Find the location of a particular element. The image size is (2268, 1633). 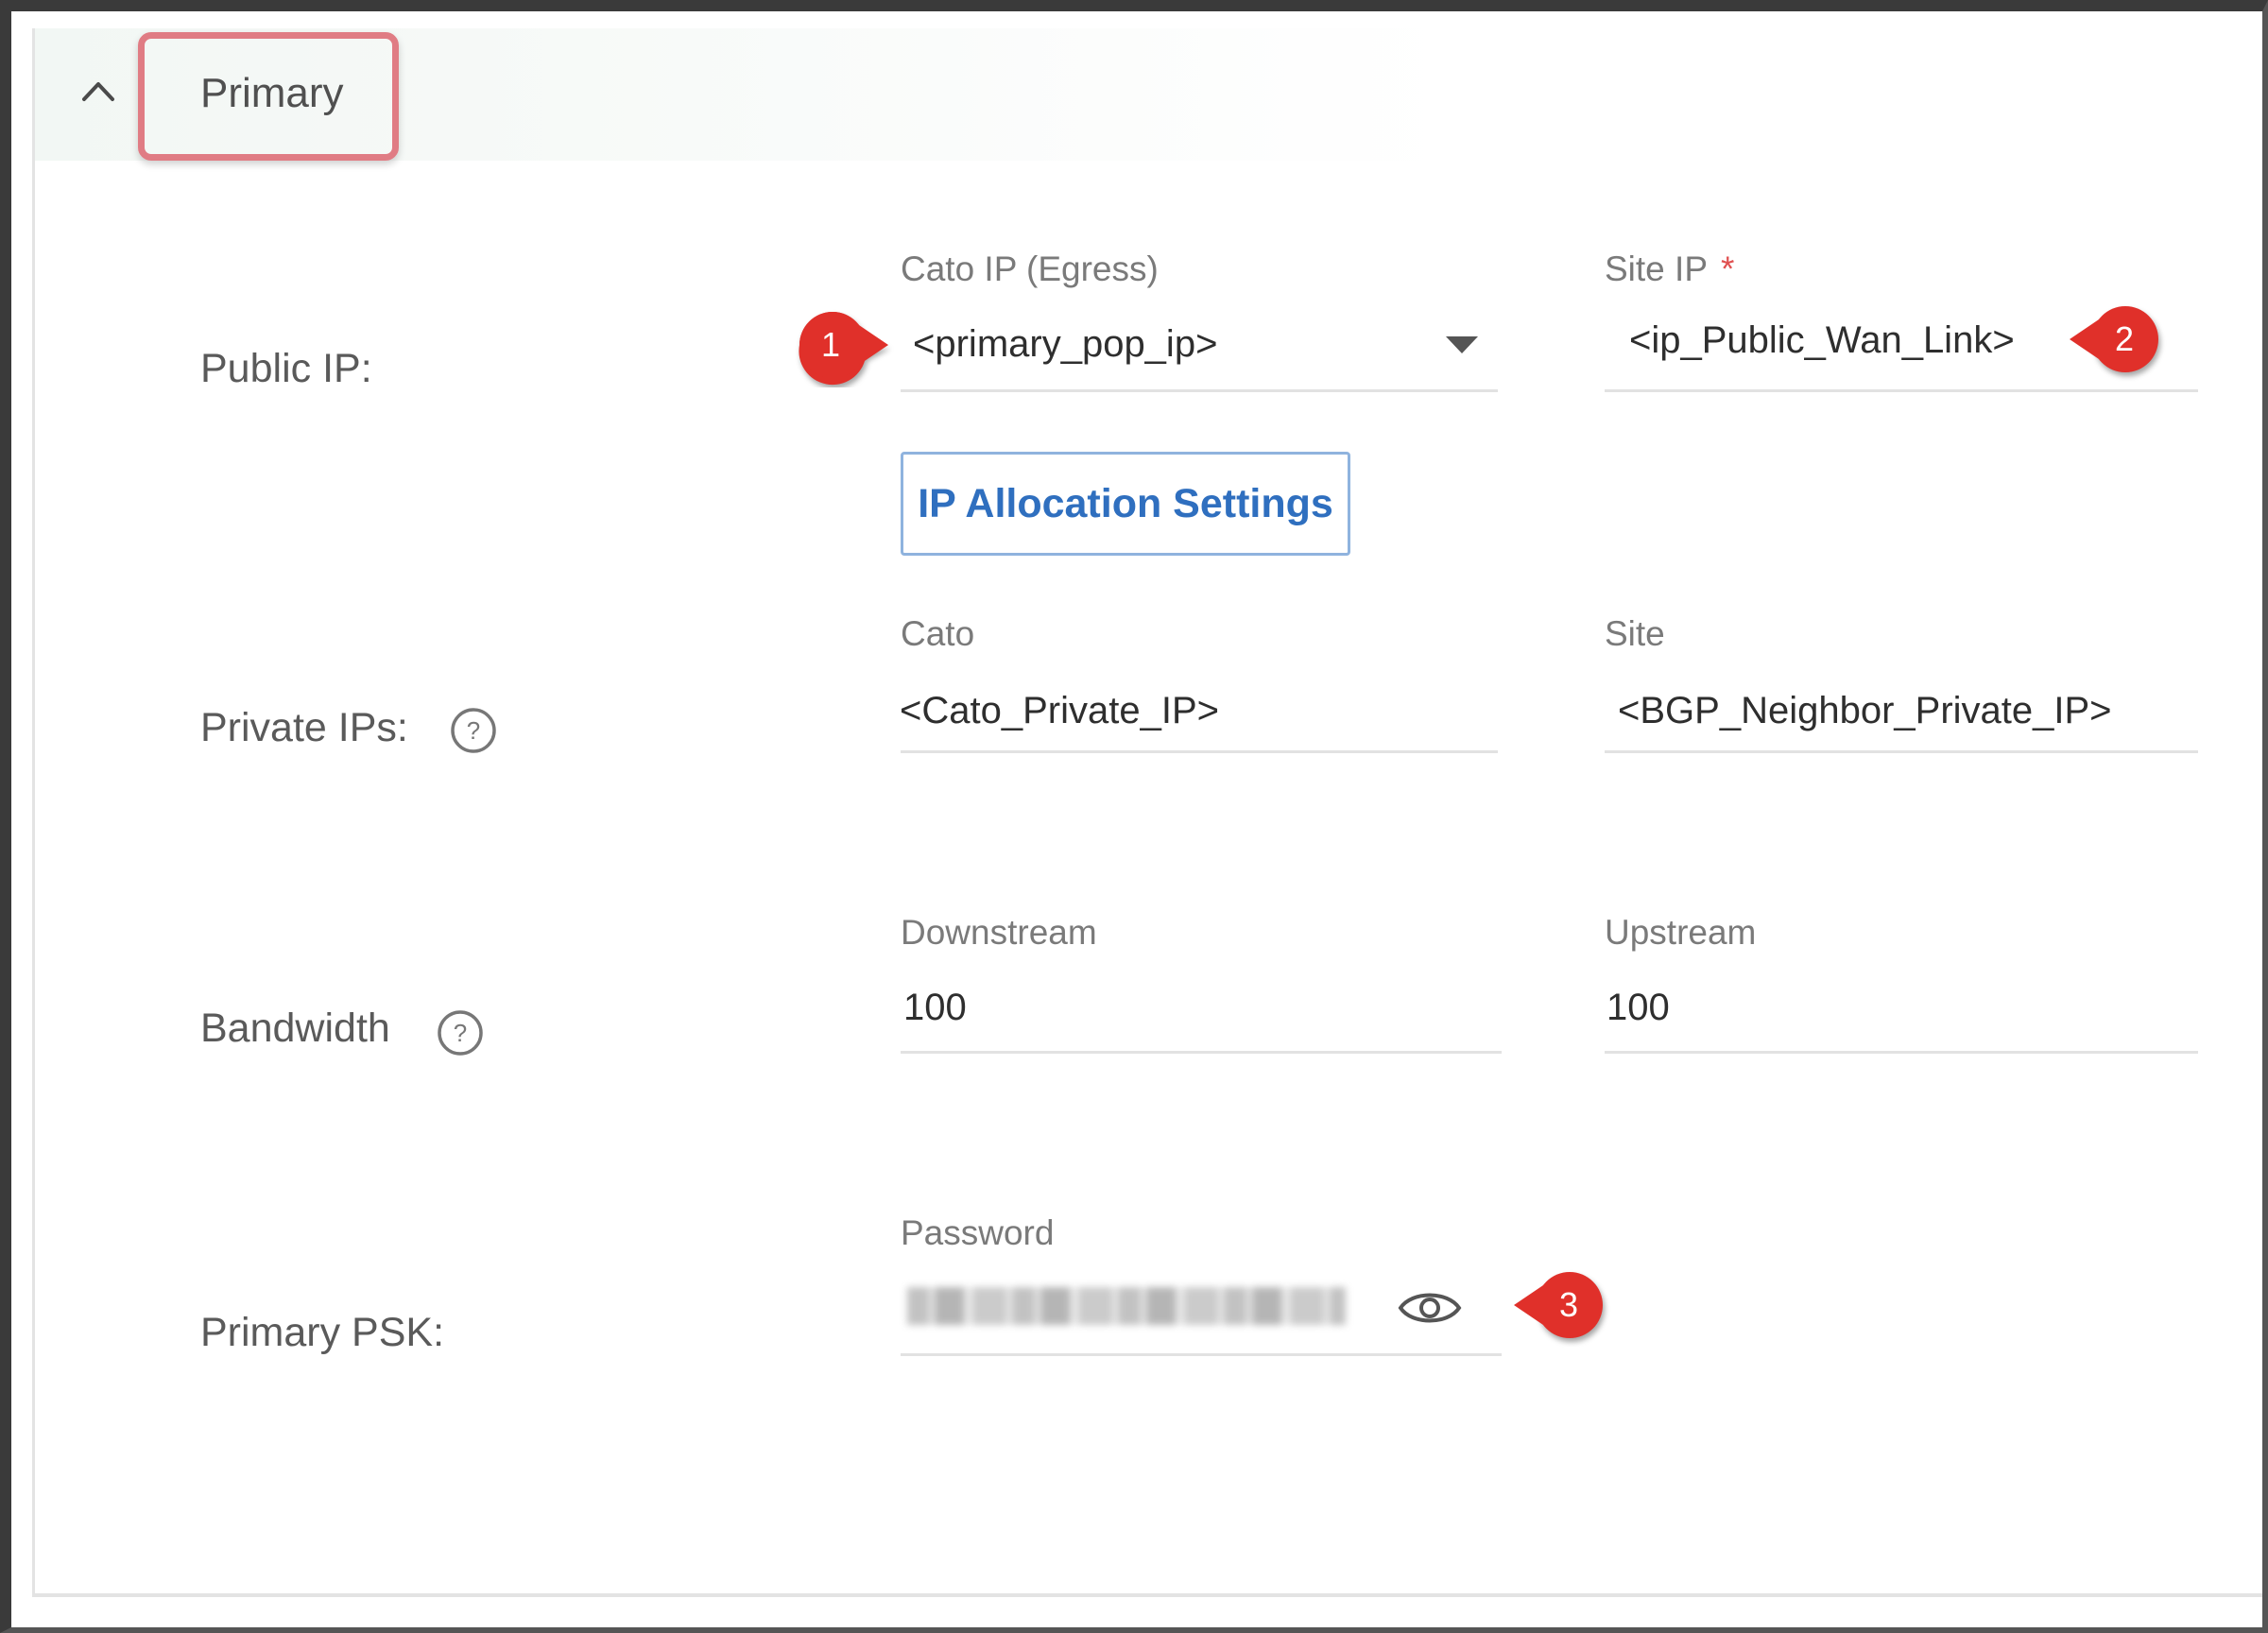

upstream-label: Upstream is located at coordinates (1681, 932).